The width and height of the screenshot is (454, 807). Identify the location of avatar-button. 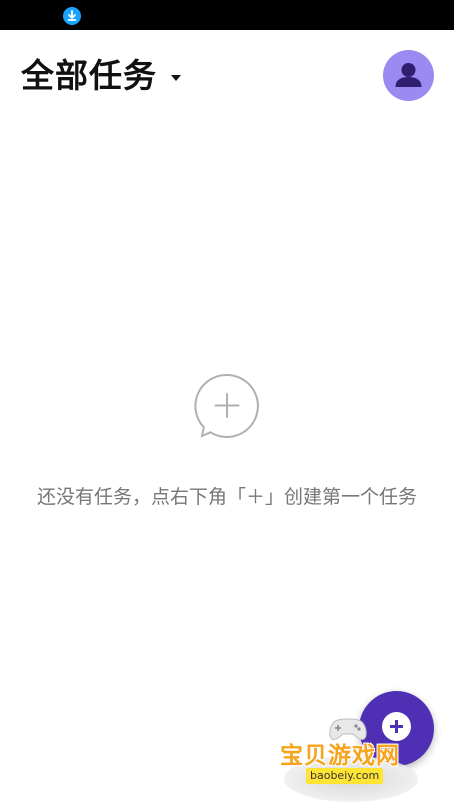
(408, 75).